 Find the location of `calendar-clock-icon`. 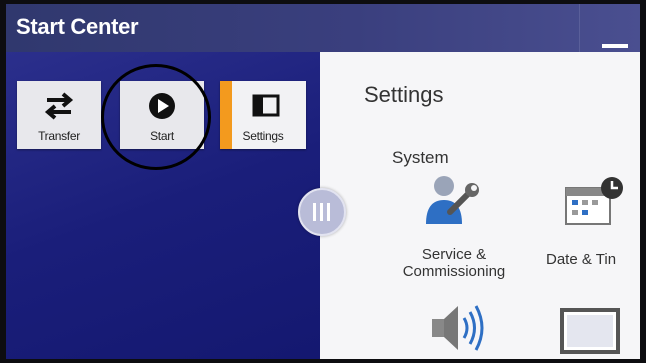

calendar-clock-icon is located at coordinates (592, 201).